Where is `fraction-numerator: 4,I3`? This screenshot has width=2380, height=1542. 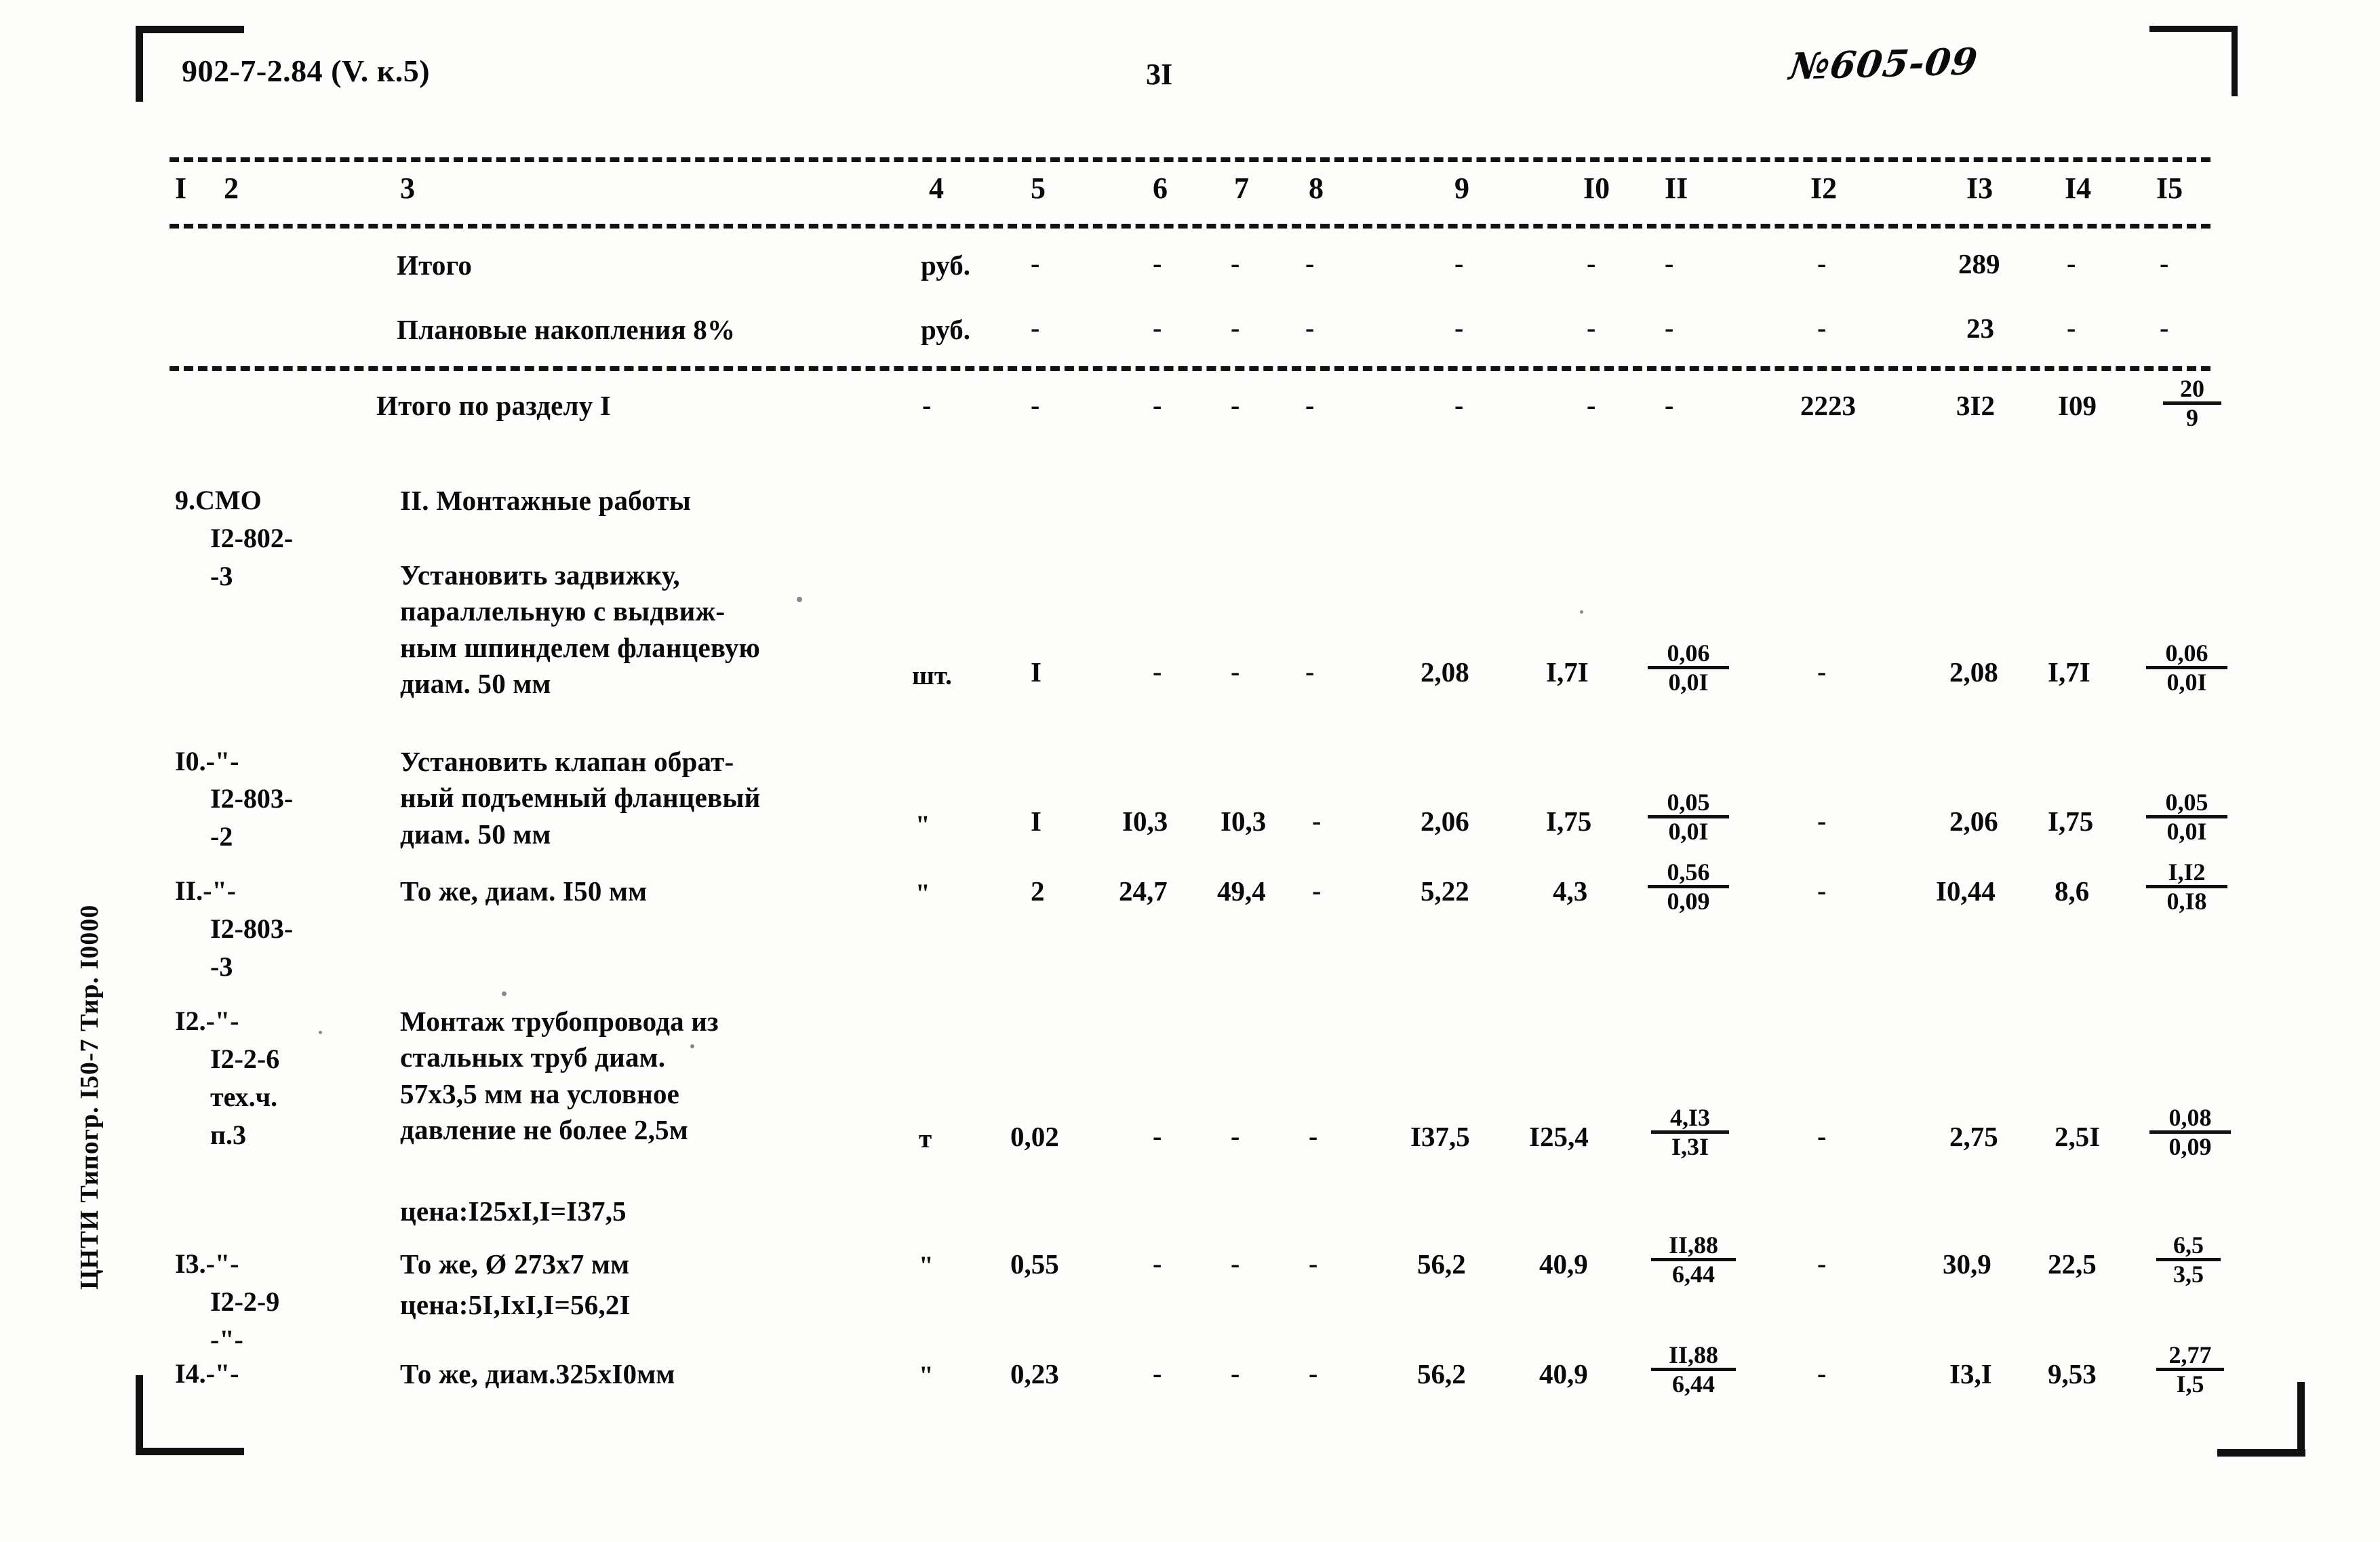
fraction-numerator: 4,I3 is located at coordinates (1689, 1117).